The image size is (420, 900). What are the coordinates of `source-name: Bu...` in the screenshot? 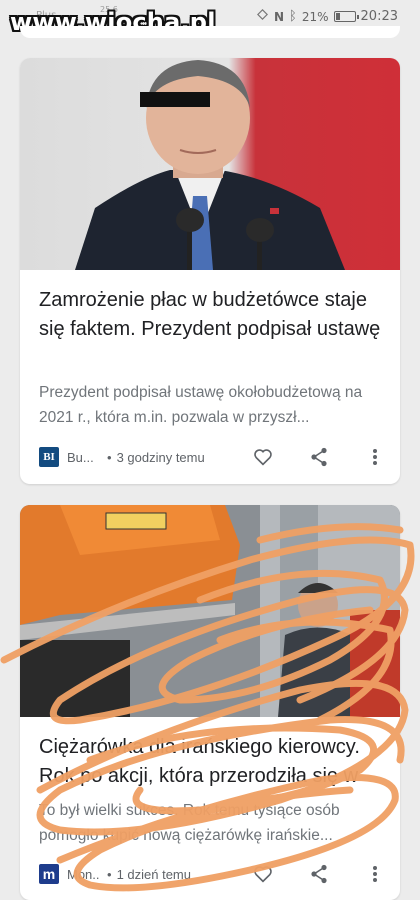 It's located at (83, 457).